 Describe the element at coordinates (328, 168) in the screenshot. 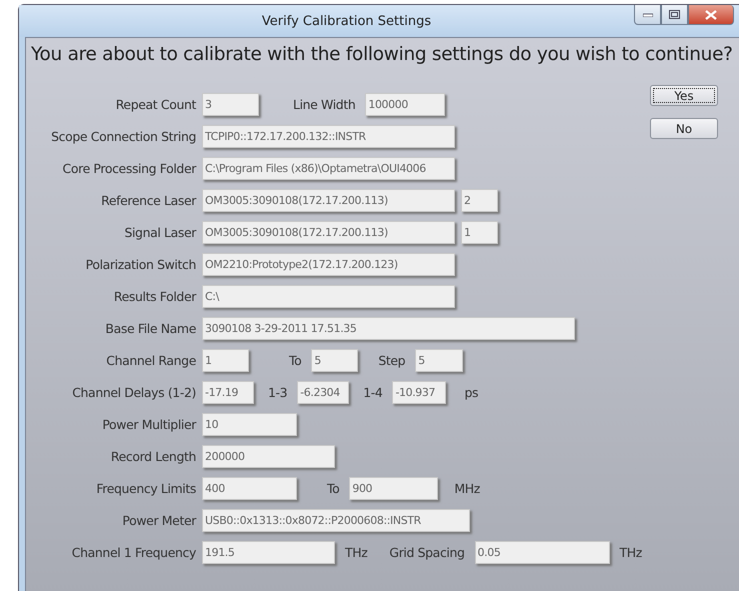

I see `input-field: C:\Program Files (x86)\Optametra\OUI4006` at that location.